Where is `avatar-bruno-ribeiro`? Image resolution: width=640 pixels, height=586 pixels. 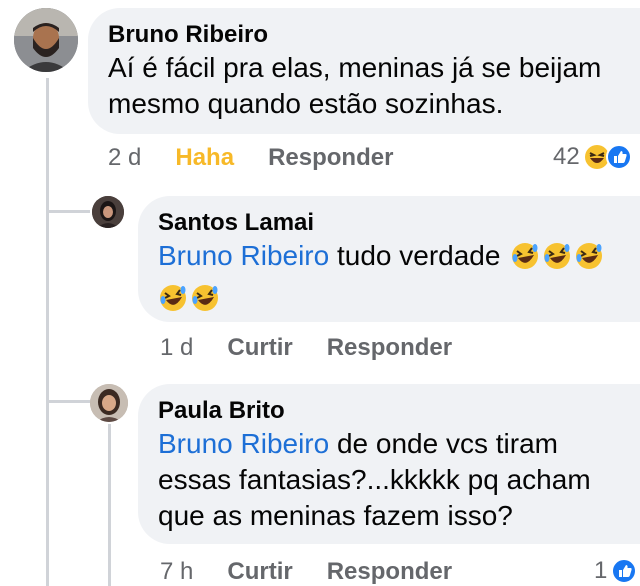 avatar-bruno-ribeiro is located at coordinates (46, 40).